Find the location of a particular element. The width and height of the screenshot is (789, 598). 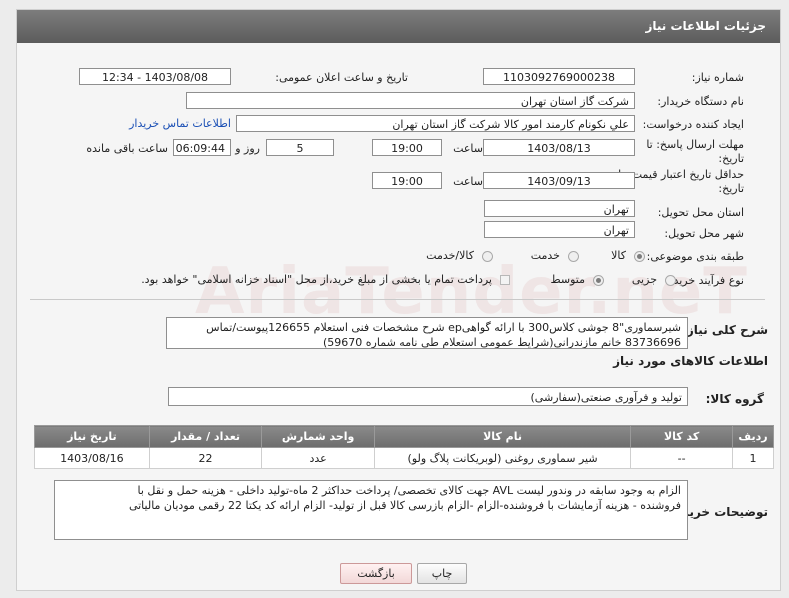

category-label: طبقه بندی موضوعی: is located at coordinates (695, 256).